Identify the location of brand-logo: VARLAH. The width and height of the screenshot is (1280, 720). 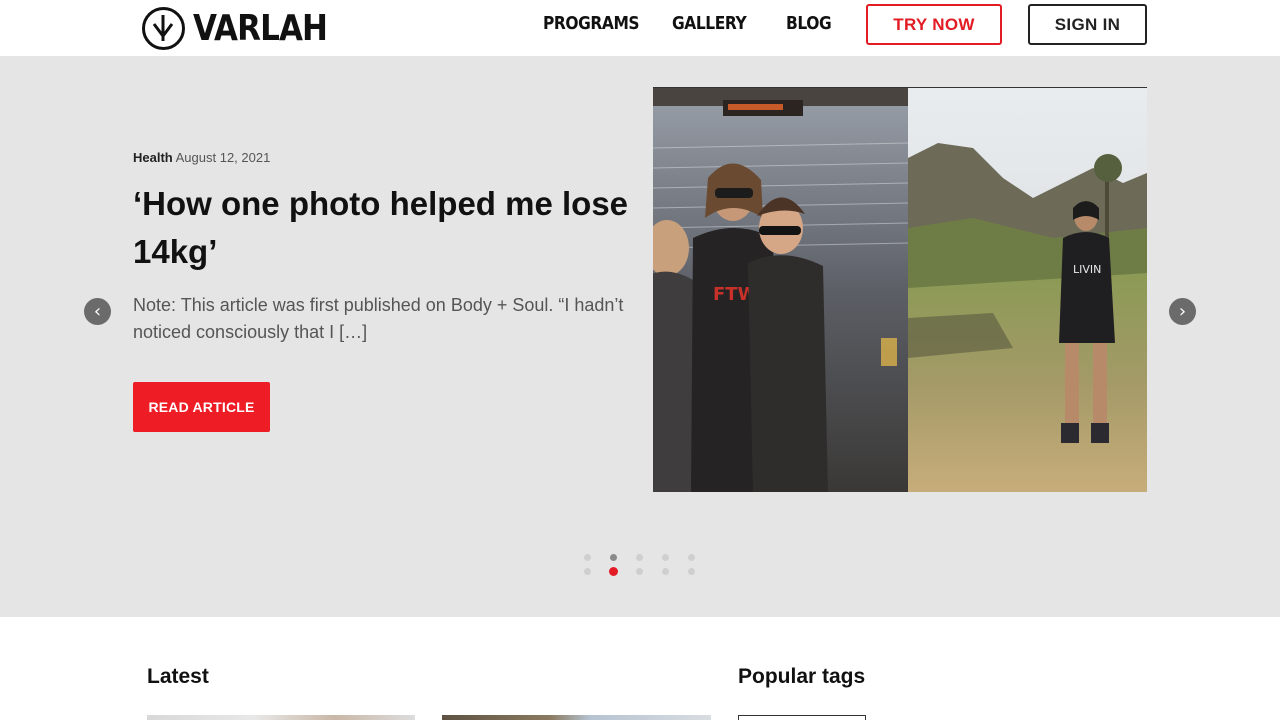
(245, 28).